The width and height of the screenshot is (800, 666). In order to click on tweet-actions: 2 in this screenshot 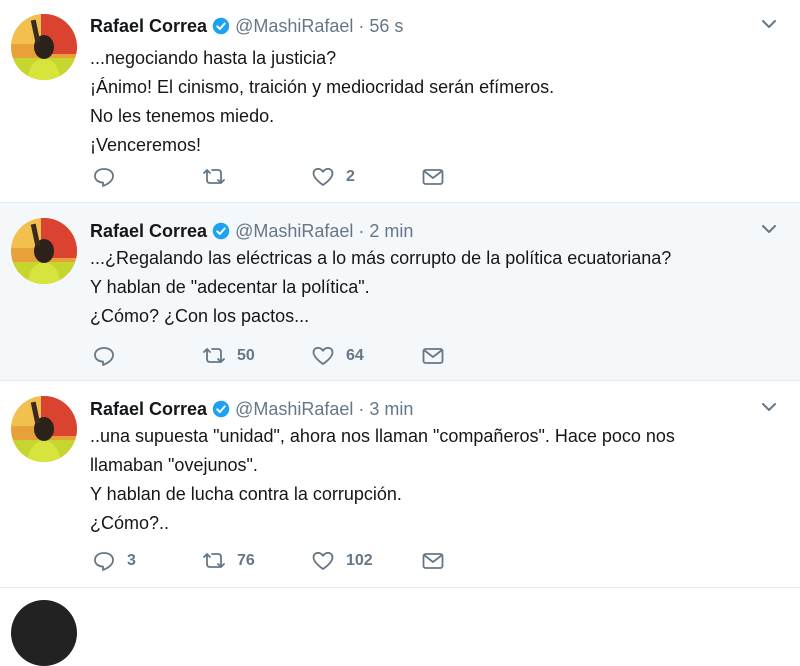, I will do `click(272, 177)`.